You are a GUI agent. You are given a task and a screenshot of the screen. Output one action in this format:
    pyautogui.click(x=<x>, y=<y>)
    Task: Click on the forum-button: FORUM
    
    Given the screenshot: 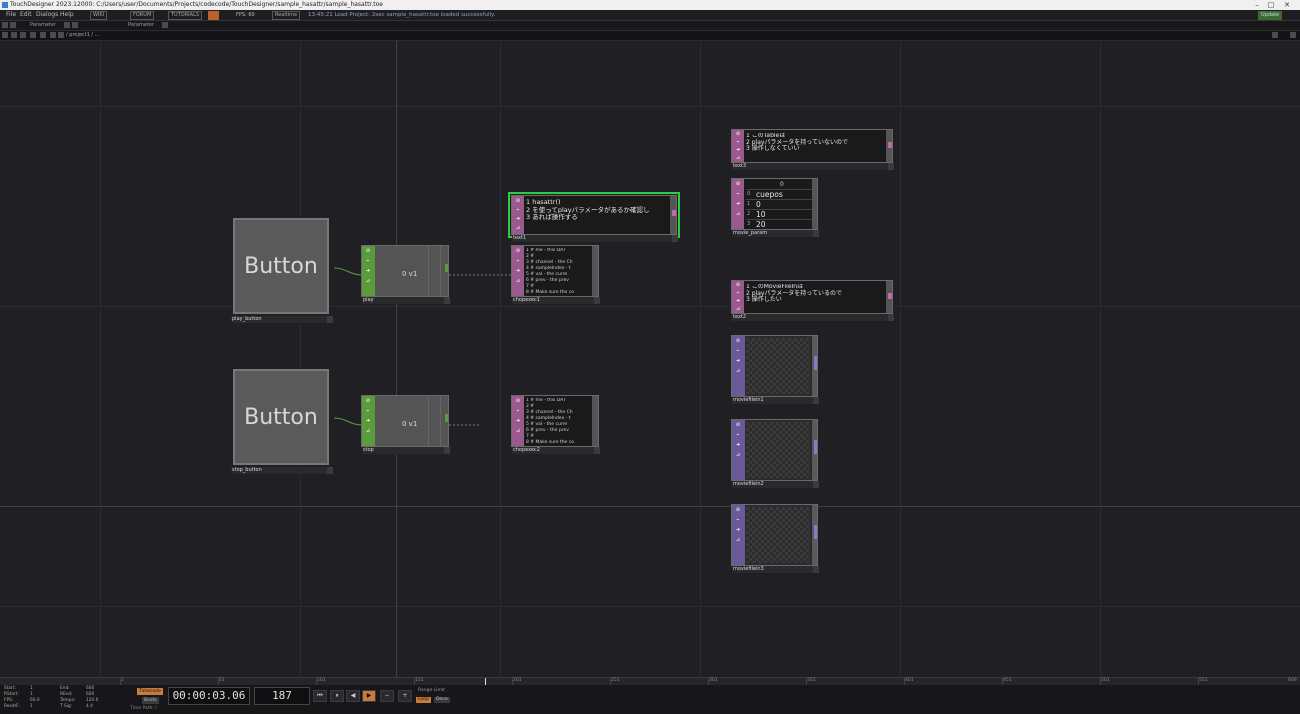 What is the action you would take?
    pyautogui.click(x=142, y=15)
    